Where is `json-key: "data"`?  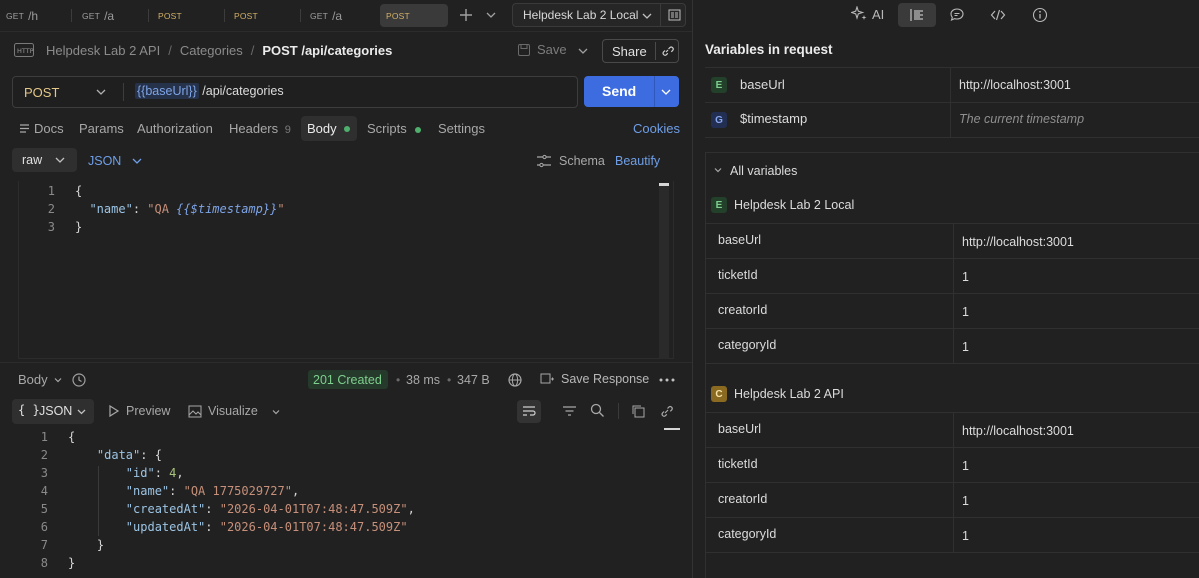 json-key: "data" is located at coordinates (118, 455).